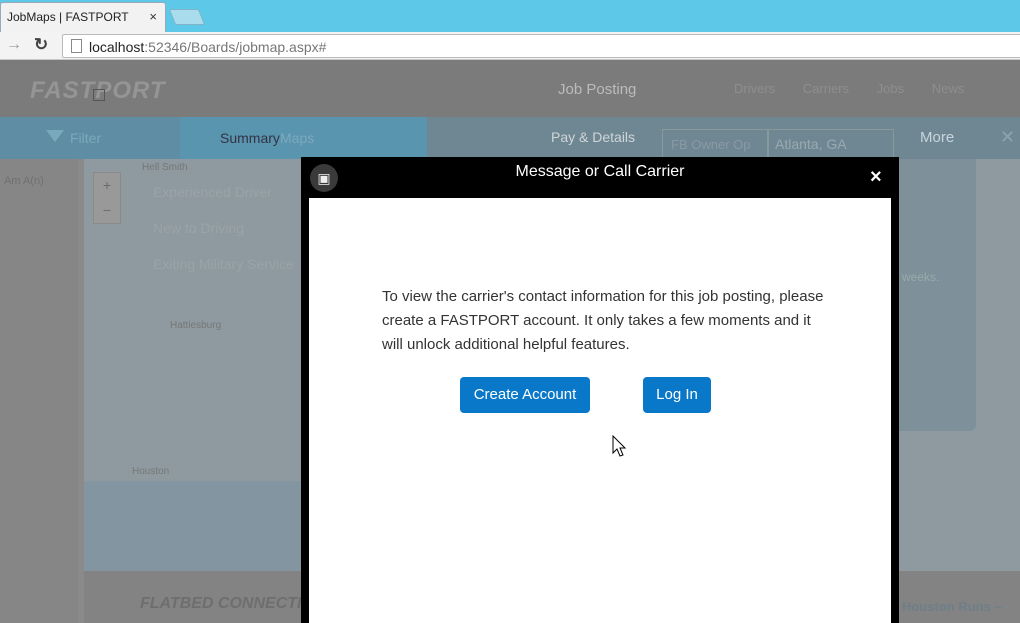 The image size is (1020, 623). What do you see at coordinates (826, 88) in the screenshot?
I see `nav-item-carriers: Carriers` at bounding box center [826, 88].